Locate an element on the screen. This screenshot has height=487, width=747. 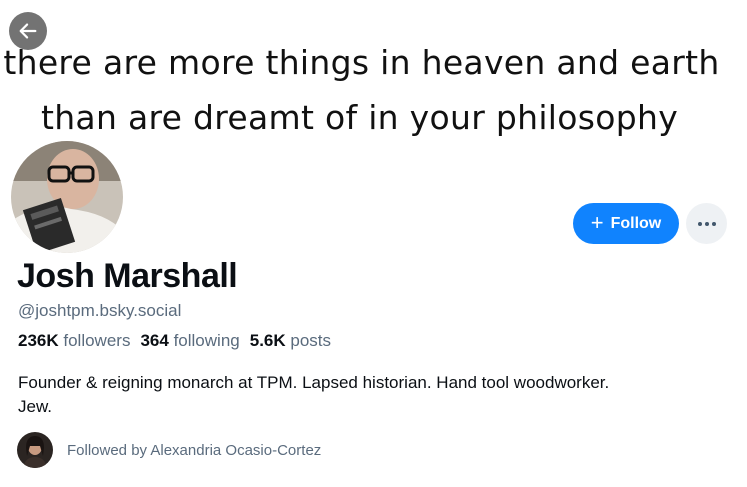
followed-by-row: Followed by Alexandria Ocasio-Cortez is located at coordinates (169, 450).